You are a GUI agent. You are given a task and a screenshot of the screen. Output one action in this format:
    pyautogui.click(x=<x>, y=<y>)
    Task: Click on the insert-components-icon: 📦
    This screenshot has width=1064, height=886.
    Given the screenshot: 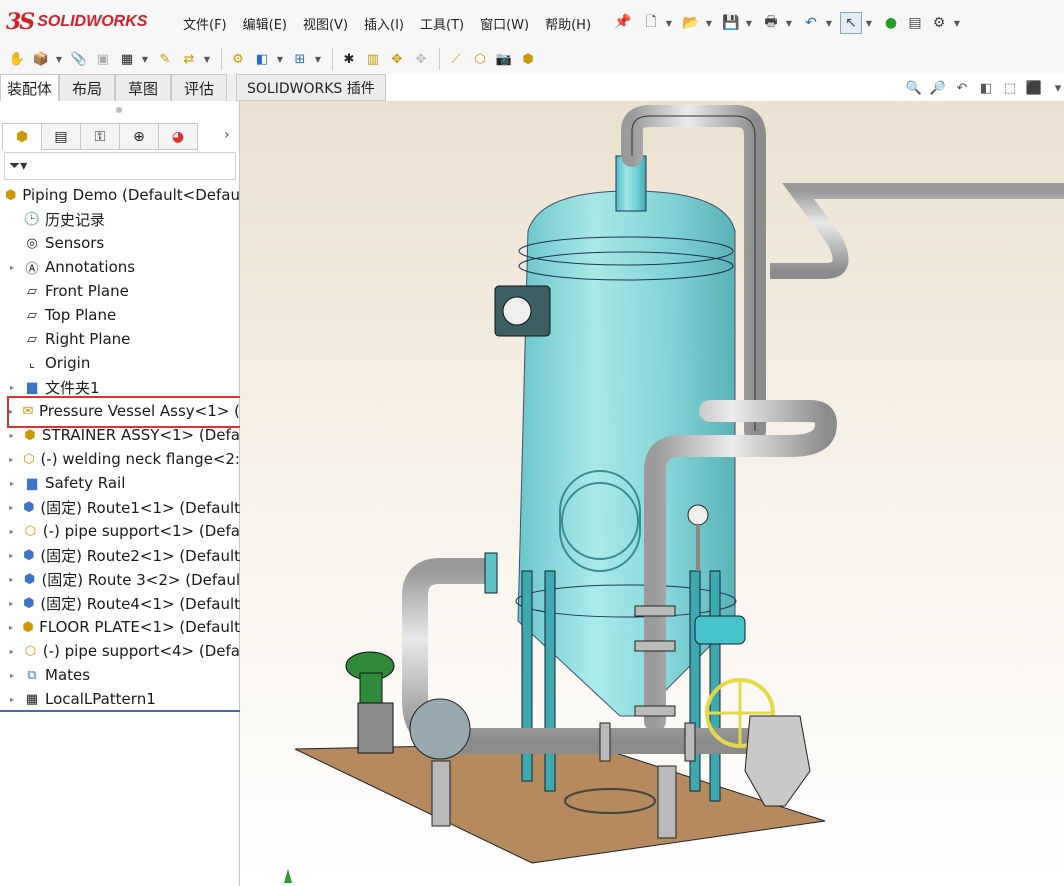 What is the action you would take?
    pyautogui.click(x=41, y=59)
    